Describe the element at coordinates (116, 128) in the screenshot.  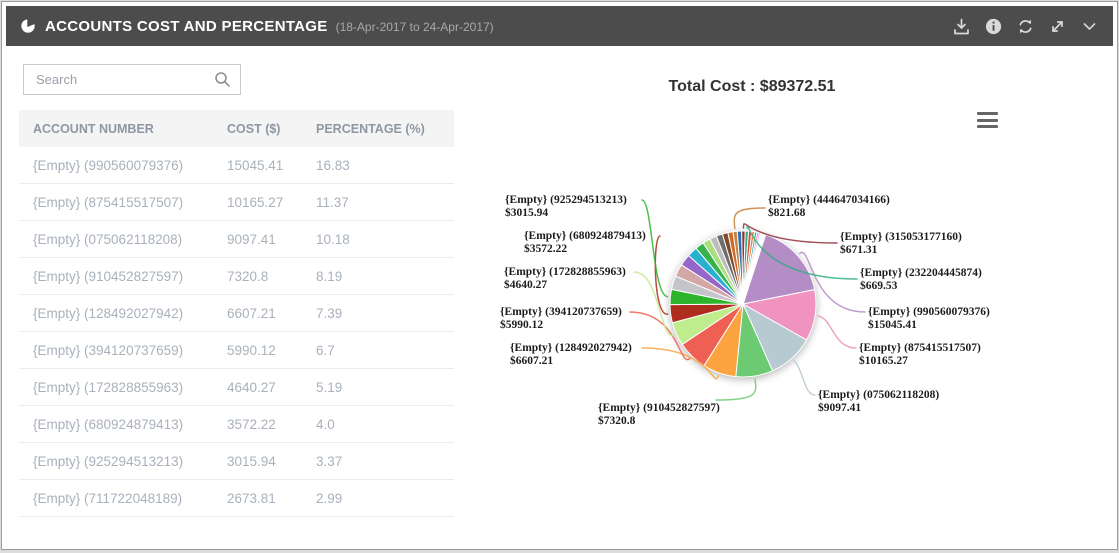
I see `column-header-account-number: ACCOUNT NUMBER` at that location.